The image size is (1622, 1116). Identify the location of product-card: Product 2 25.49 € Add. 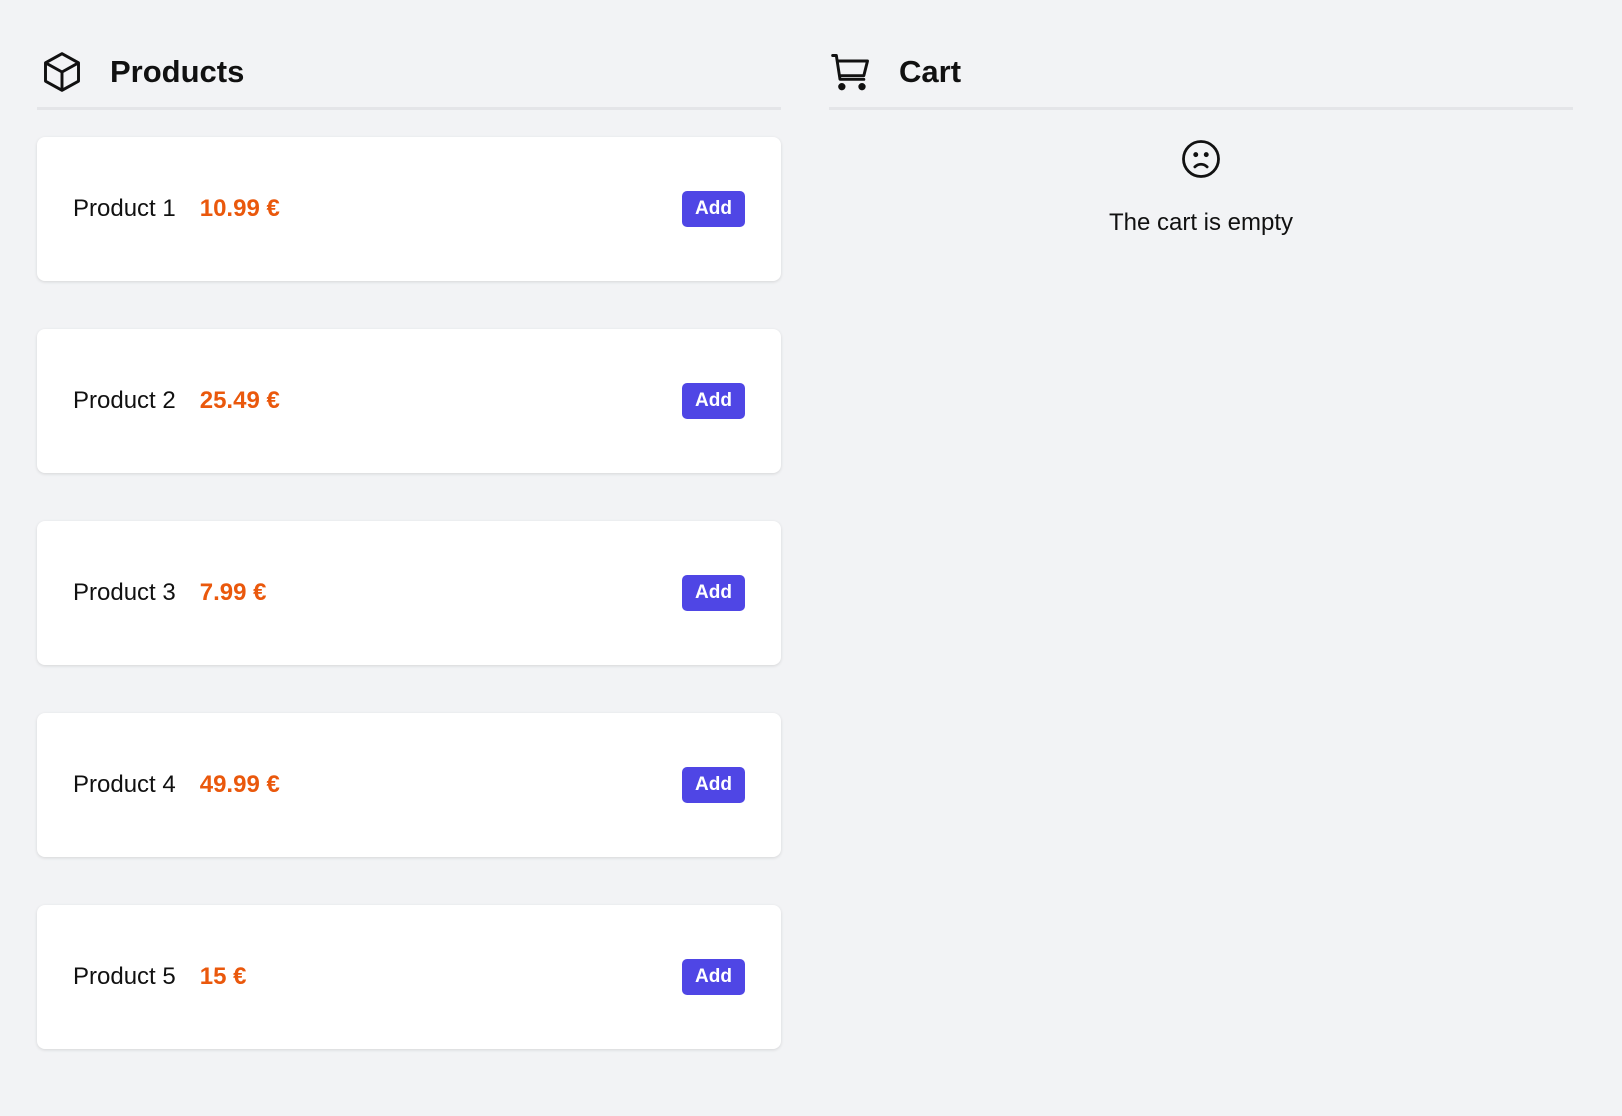
(409, 401).